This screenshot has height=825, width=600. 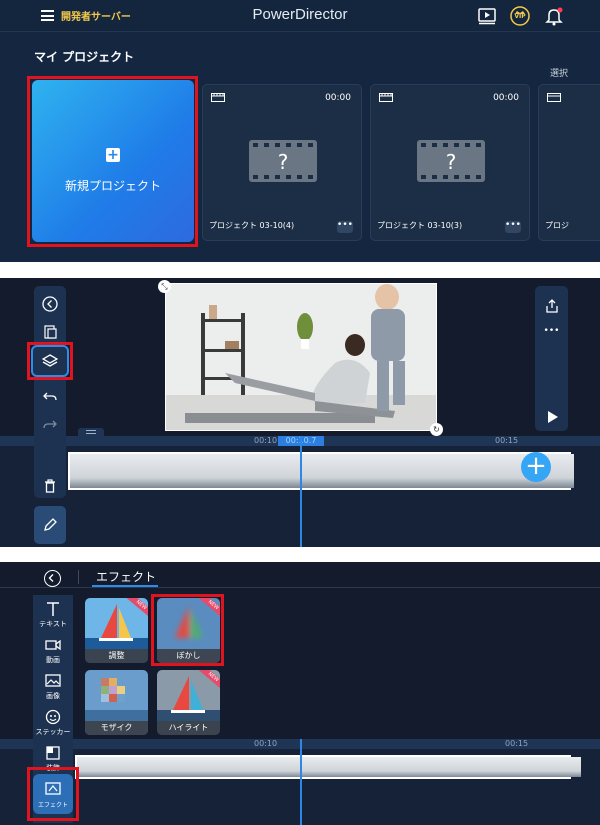 What do you see at coordinates (50, 398) in the screenshot?
I see `undo-icon` at bounding box center [50, 398].